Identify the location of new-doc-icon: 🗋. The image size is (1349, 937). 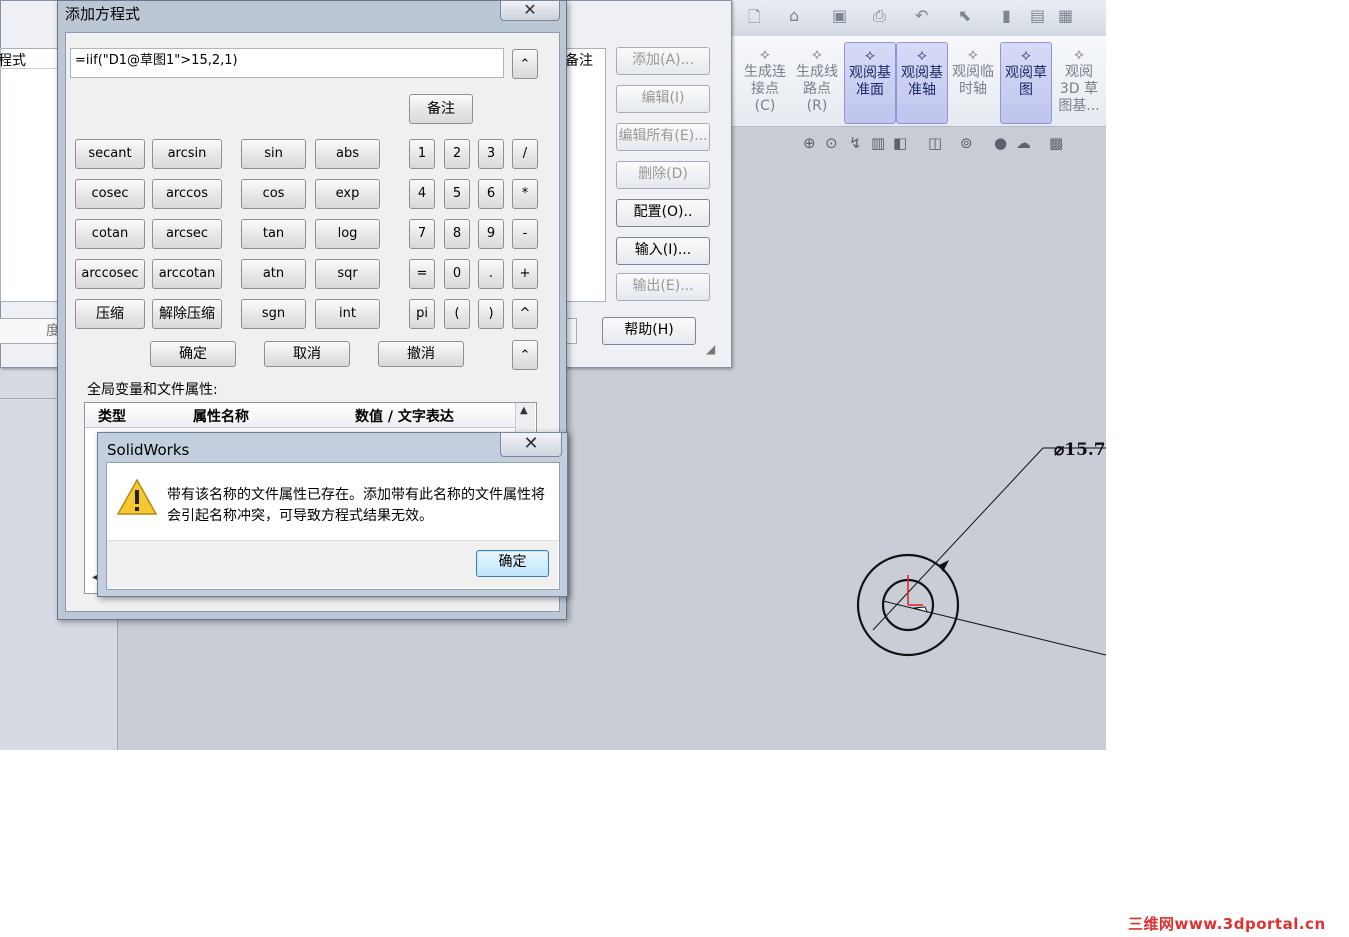
(754, 19).